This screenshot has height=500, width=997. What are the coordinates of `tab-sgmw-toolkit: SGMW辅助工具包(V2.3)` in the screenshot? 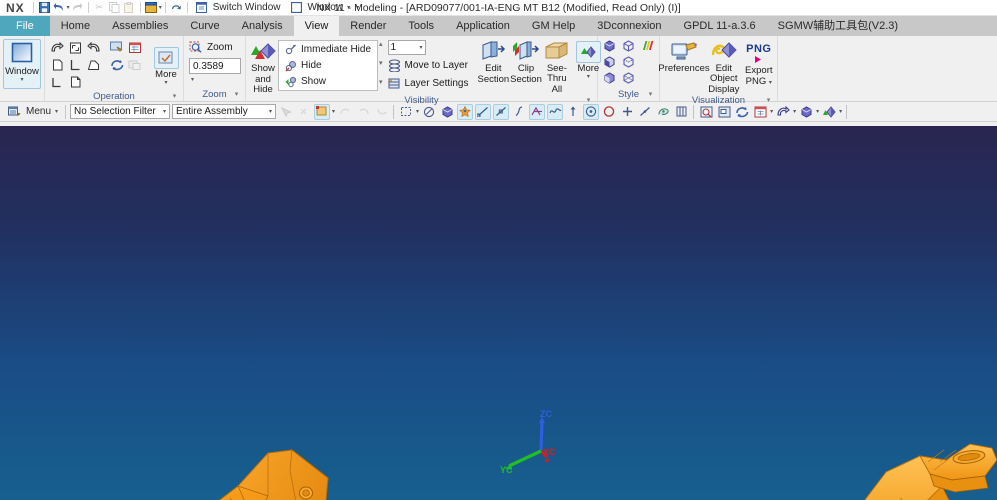 It's located at (838, 26).